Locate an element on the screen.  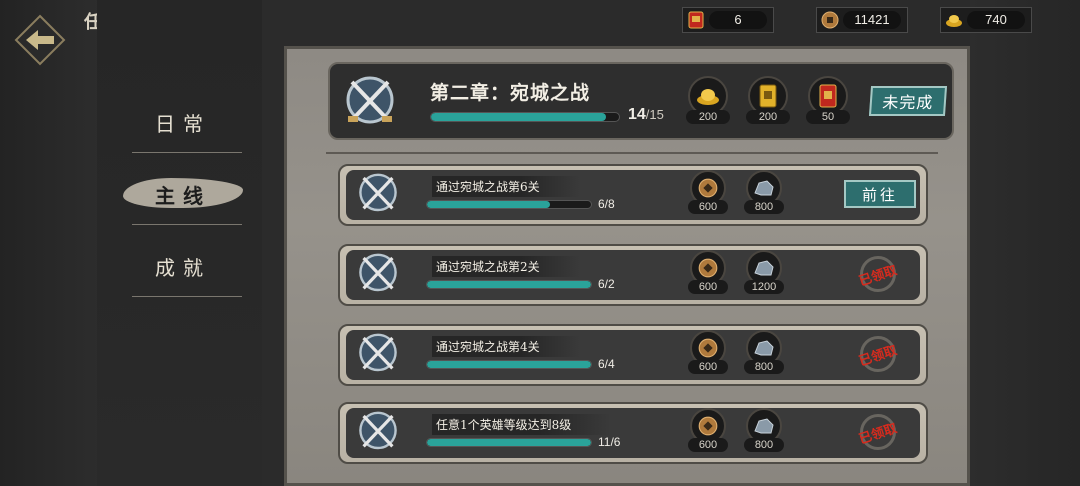
chapter-title: 第二章：宛城之战 is located at coordinates (510, 93).